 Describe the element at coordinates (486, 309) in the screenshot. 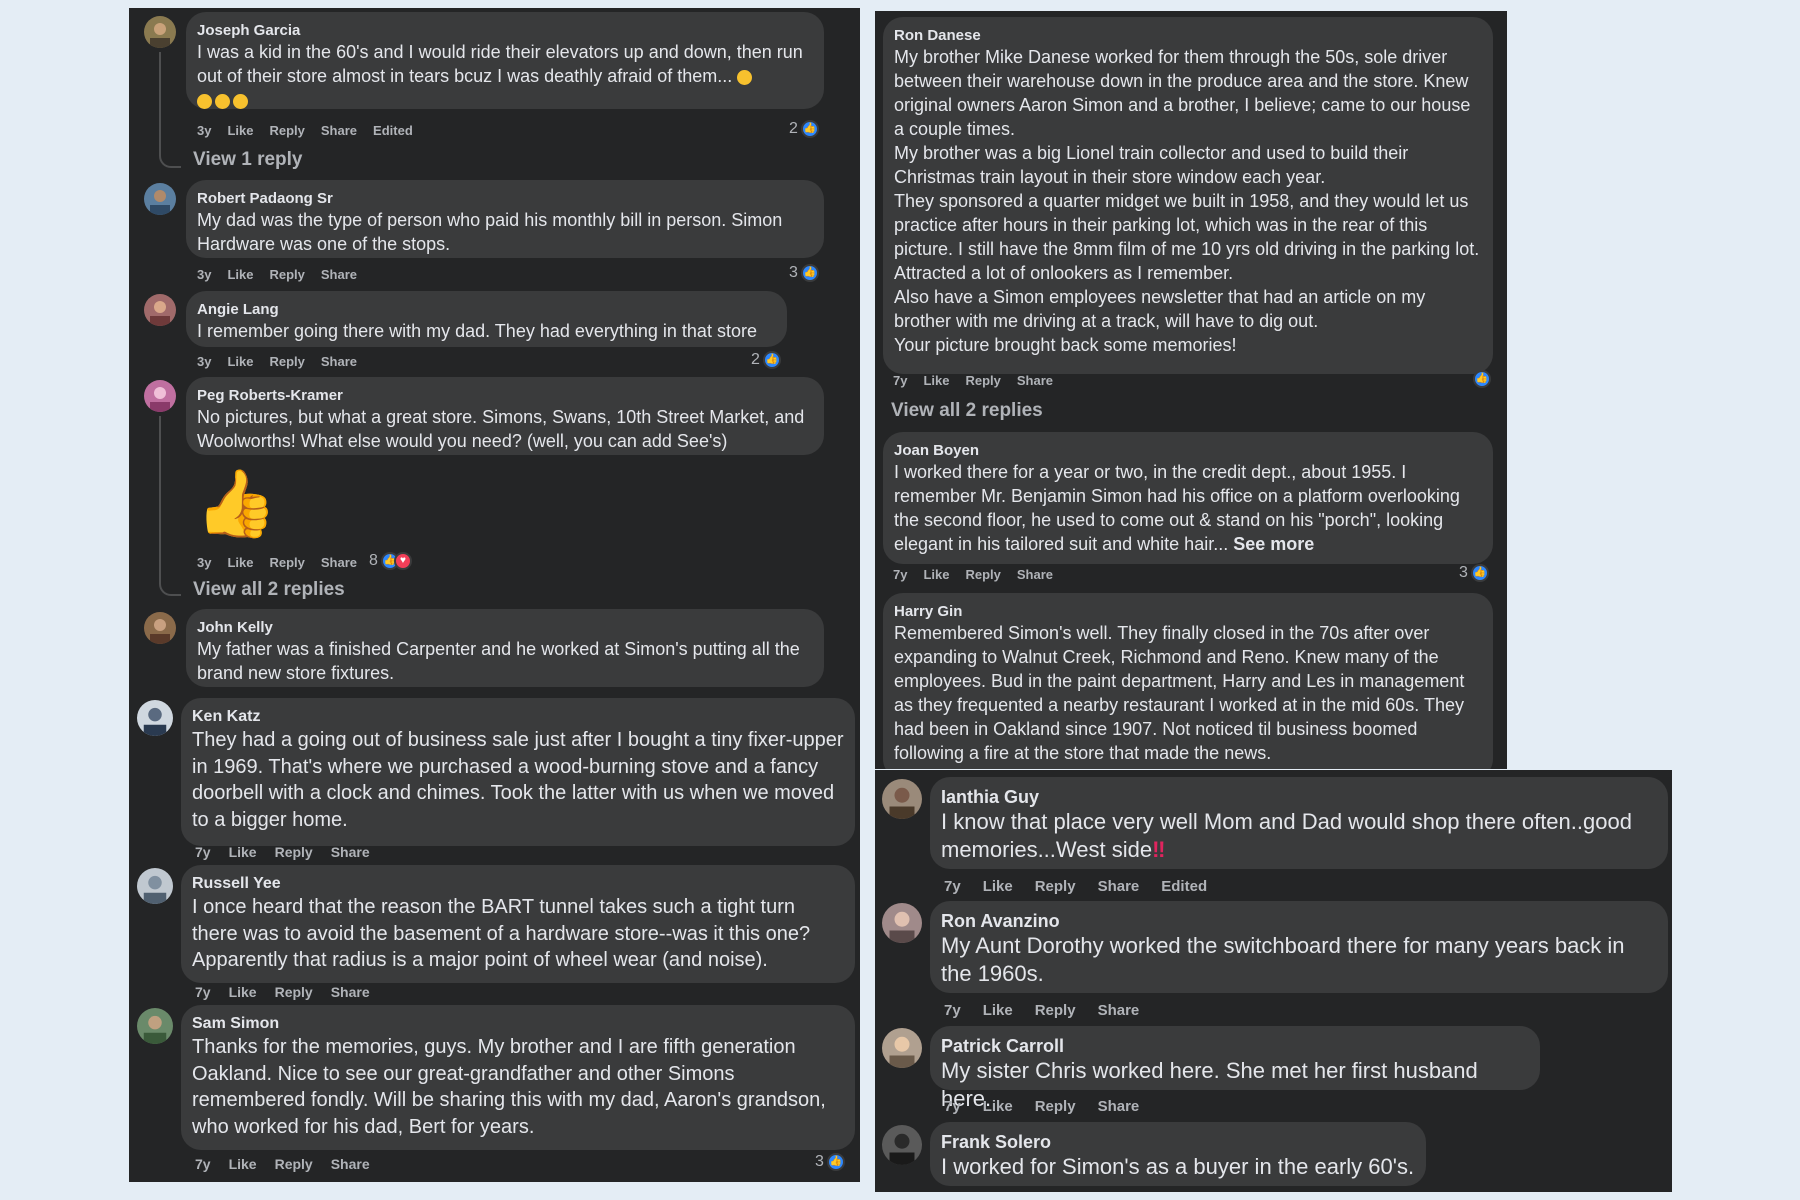

I see `commenter-name: Angie Lang` at that location.